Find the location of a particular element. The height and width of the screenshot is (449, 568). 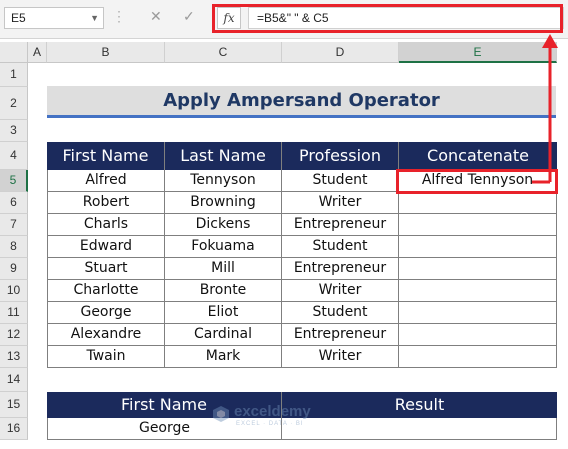

row-header-9: 9 is located at coordinates (14, 269).